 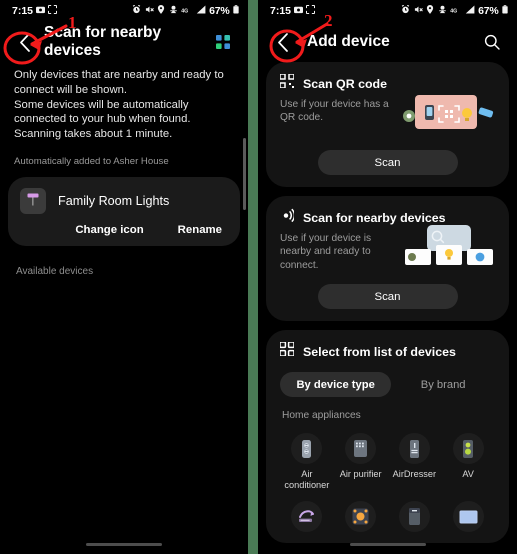 I want to click on apps-grid-icon, so click(x=223, y=42).